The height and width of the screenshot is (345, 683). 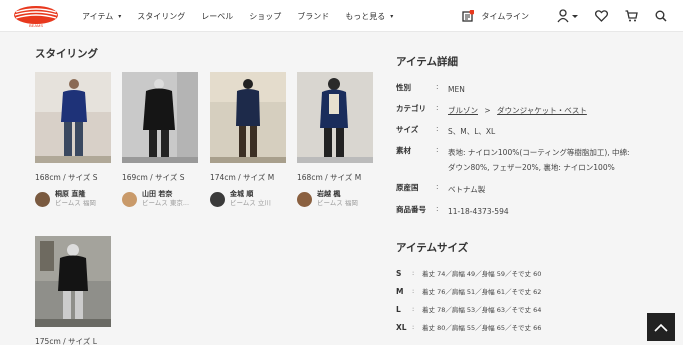 I want to click on staff-info: 岩越 楓 ビームス 福岡, so click(x=335, y=199).